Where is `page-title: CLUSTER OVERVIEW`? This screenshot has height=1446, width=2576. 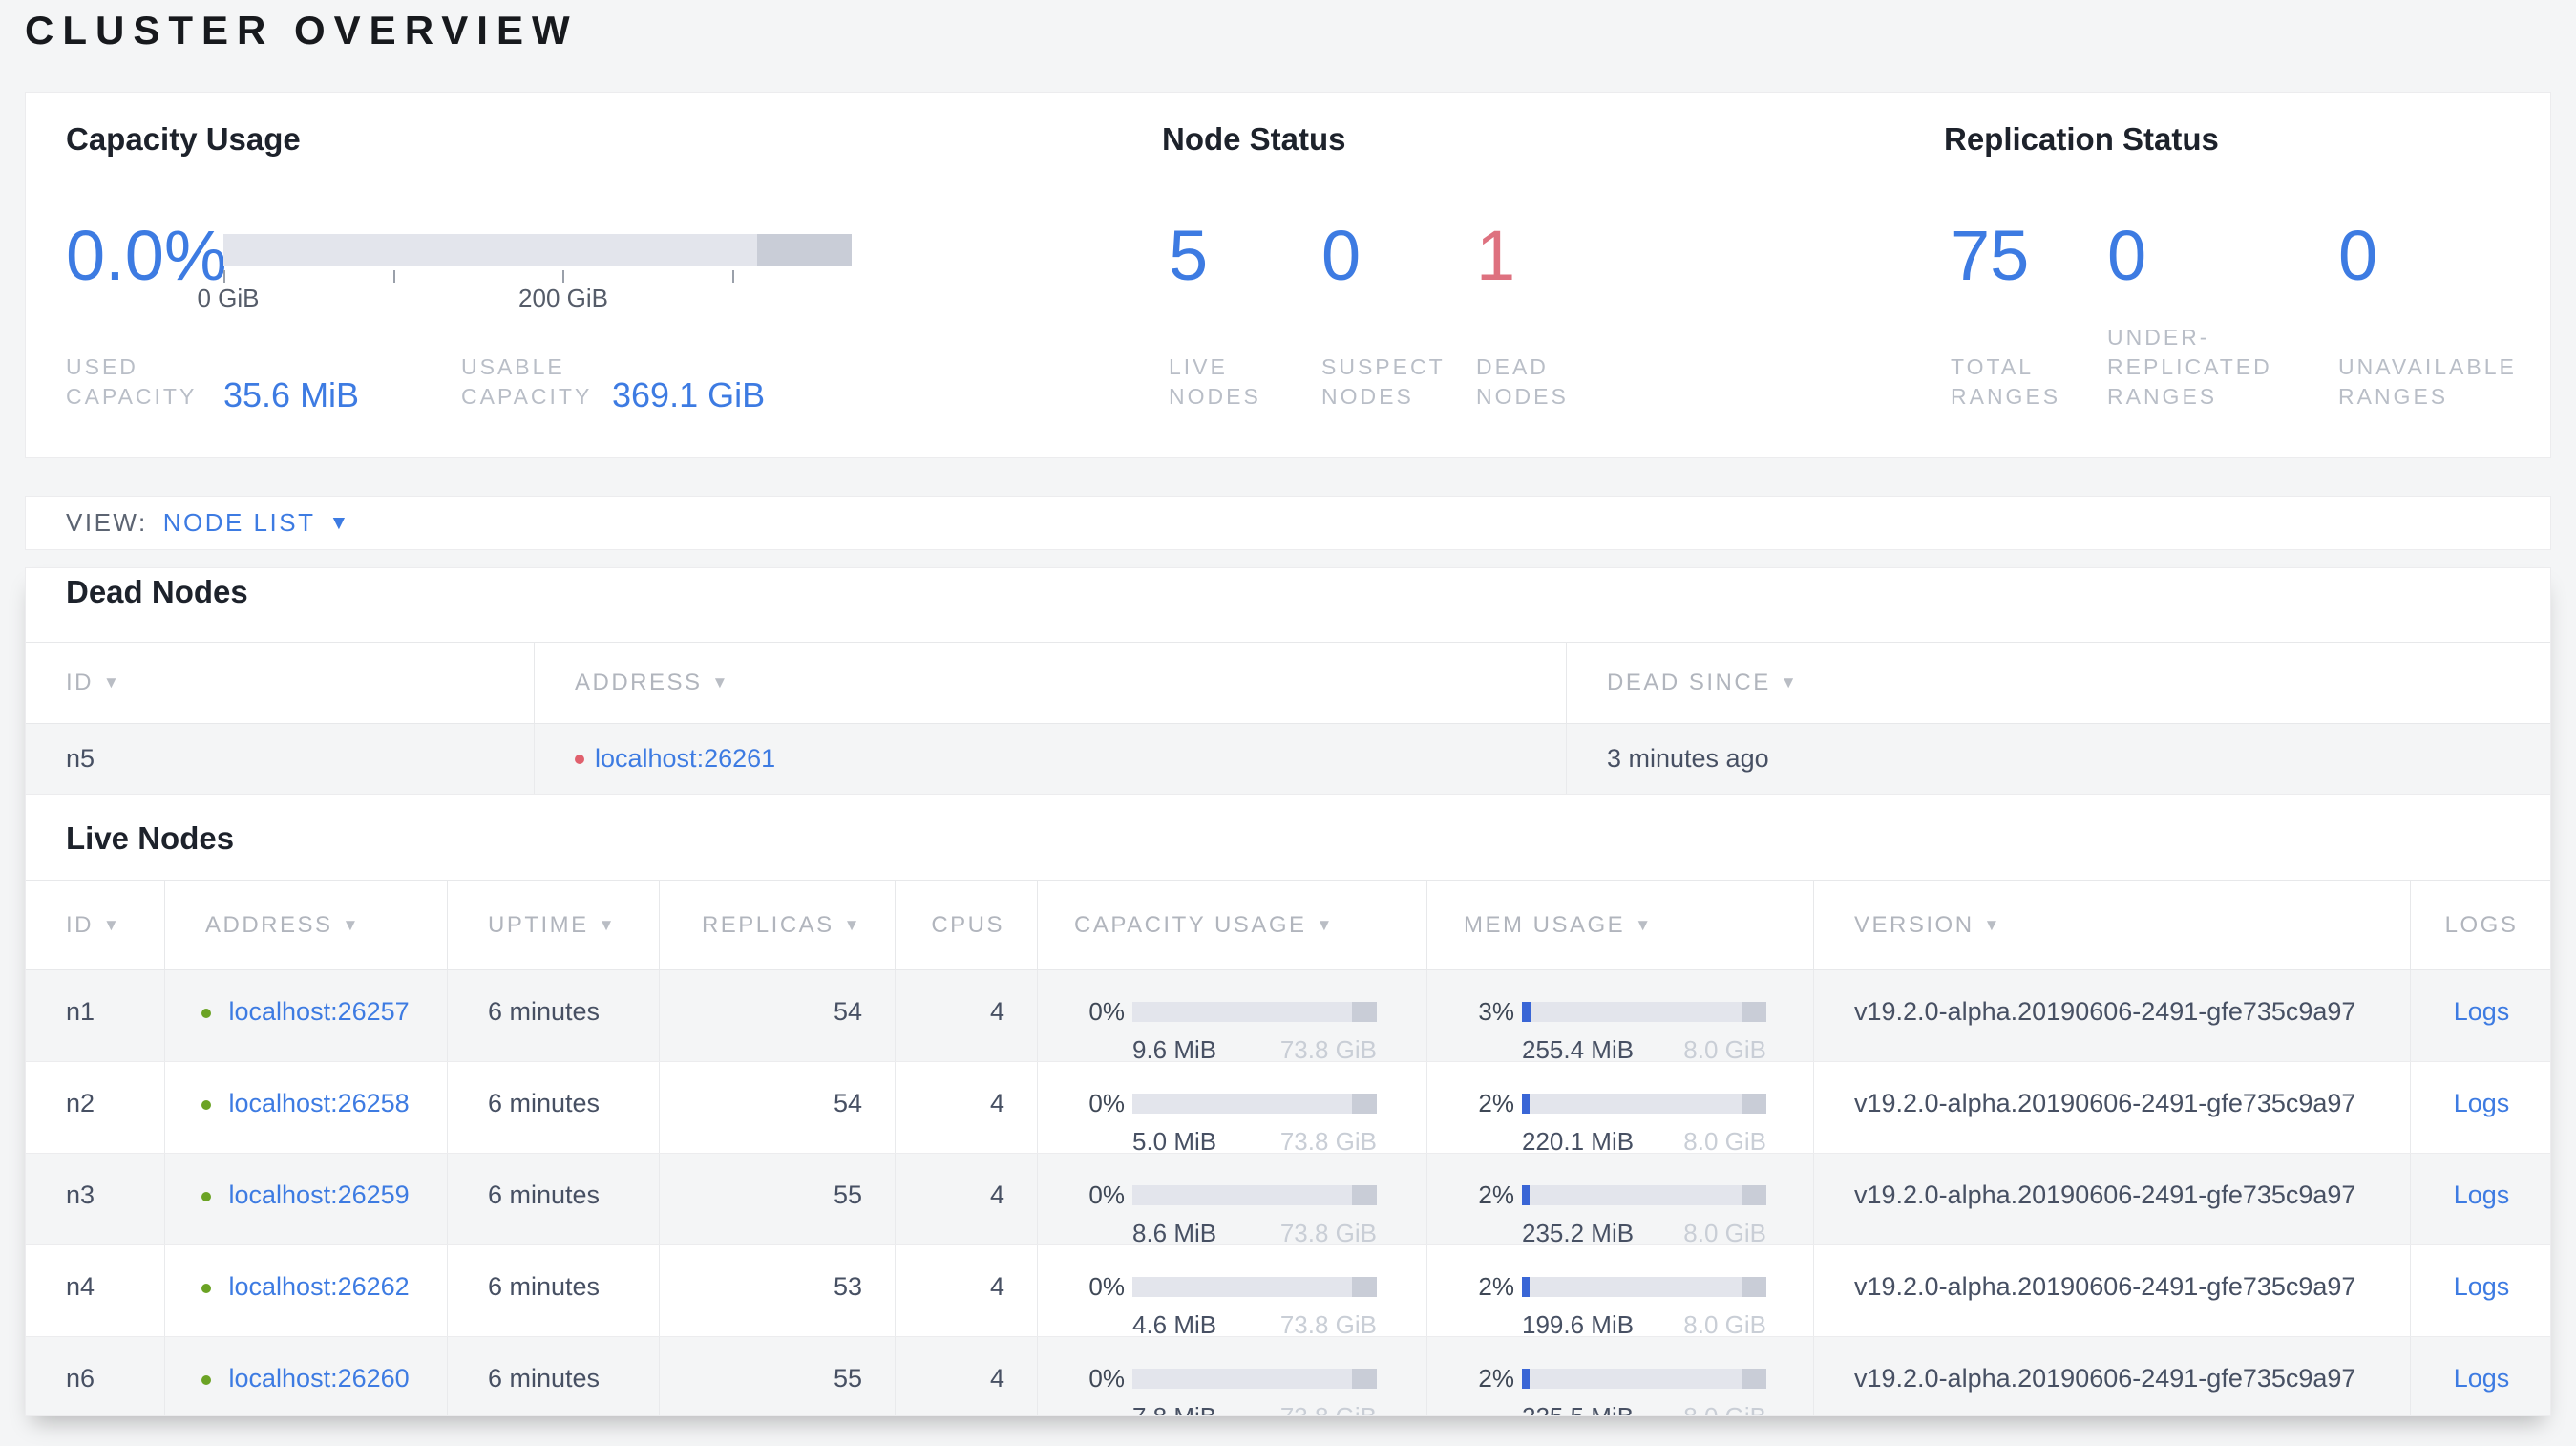 page-title: CLUSTER OVERVIEW is located at coordinates (302, 30).